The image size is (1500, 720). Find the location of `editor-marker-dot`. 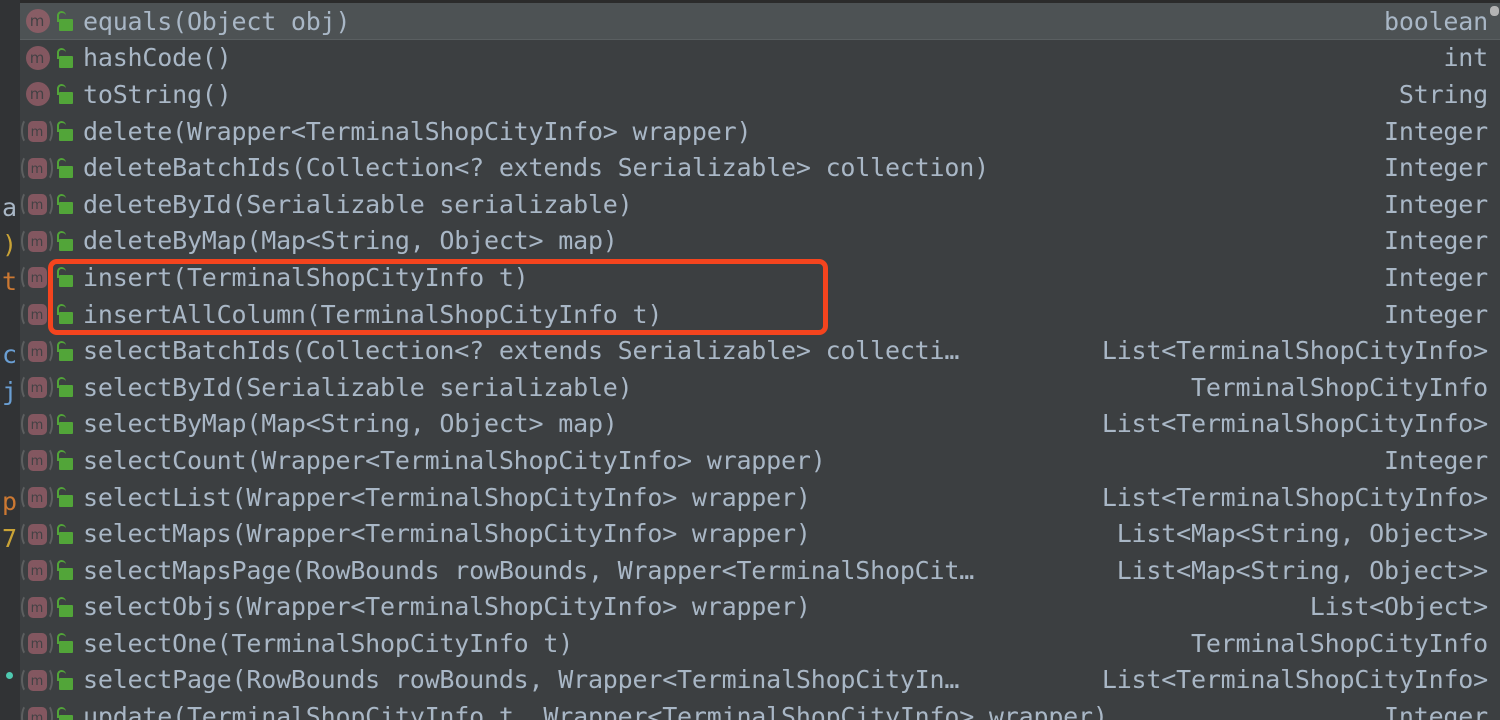

editor-marker-dot is located at coordinates (9, 675).